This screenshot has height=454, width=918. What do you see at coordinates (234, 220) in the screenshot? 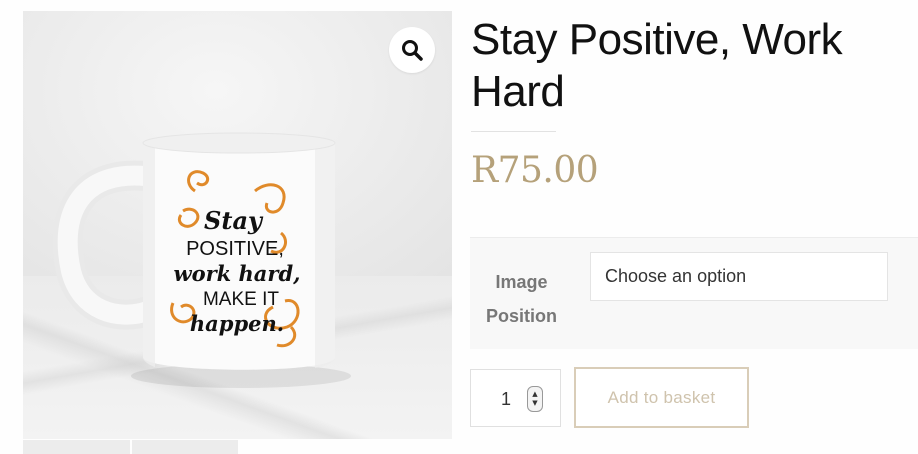
I see `mug-text-line1: Stay` at bounding box center [234, 220].